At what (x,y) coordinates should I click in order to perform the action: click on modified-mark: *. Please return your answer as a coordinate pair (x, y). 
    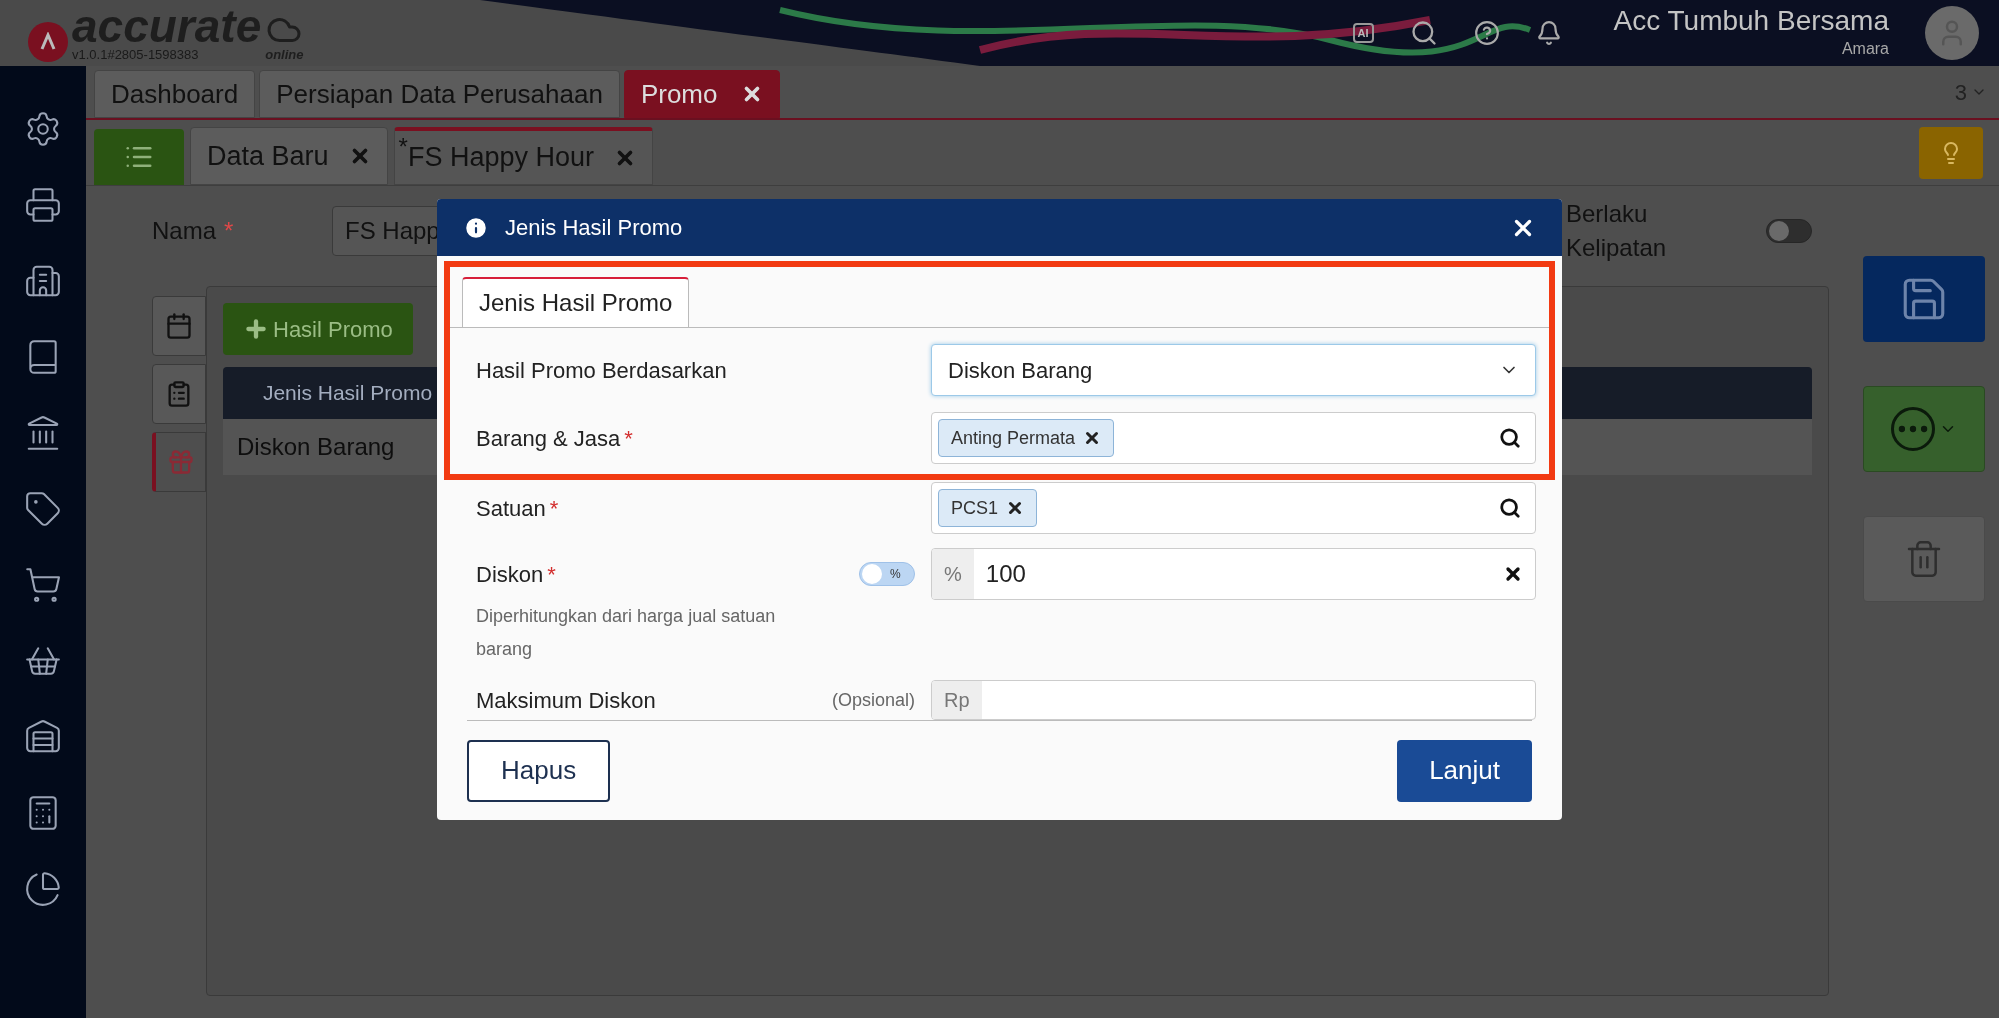
    Looking at the image, I should click on (403, 147).